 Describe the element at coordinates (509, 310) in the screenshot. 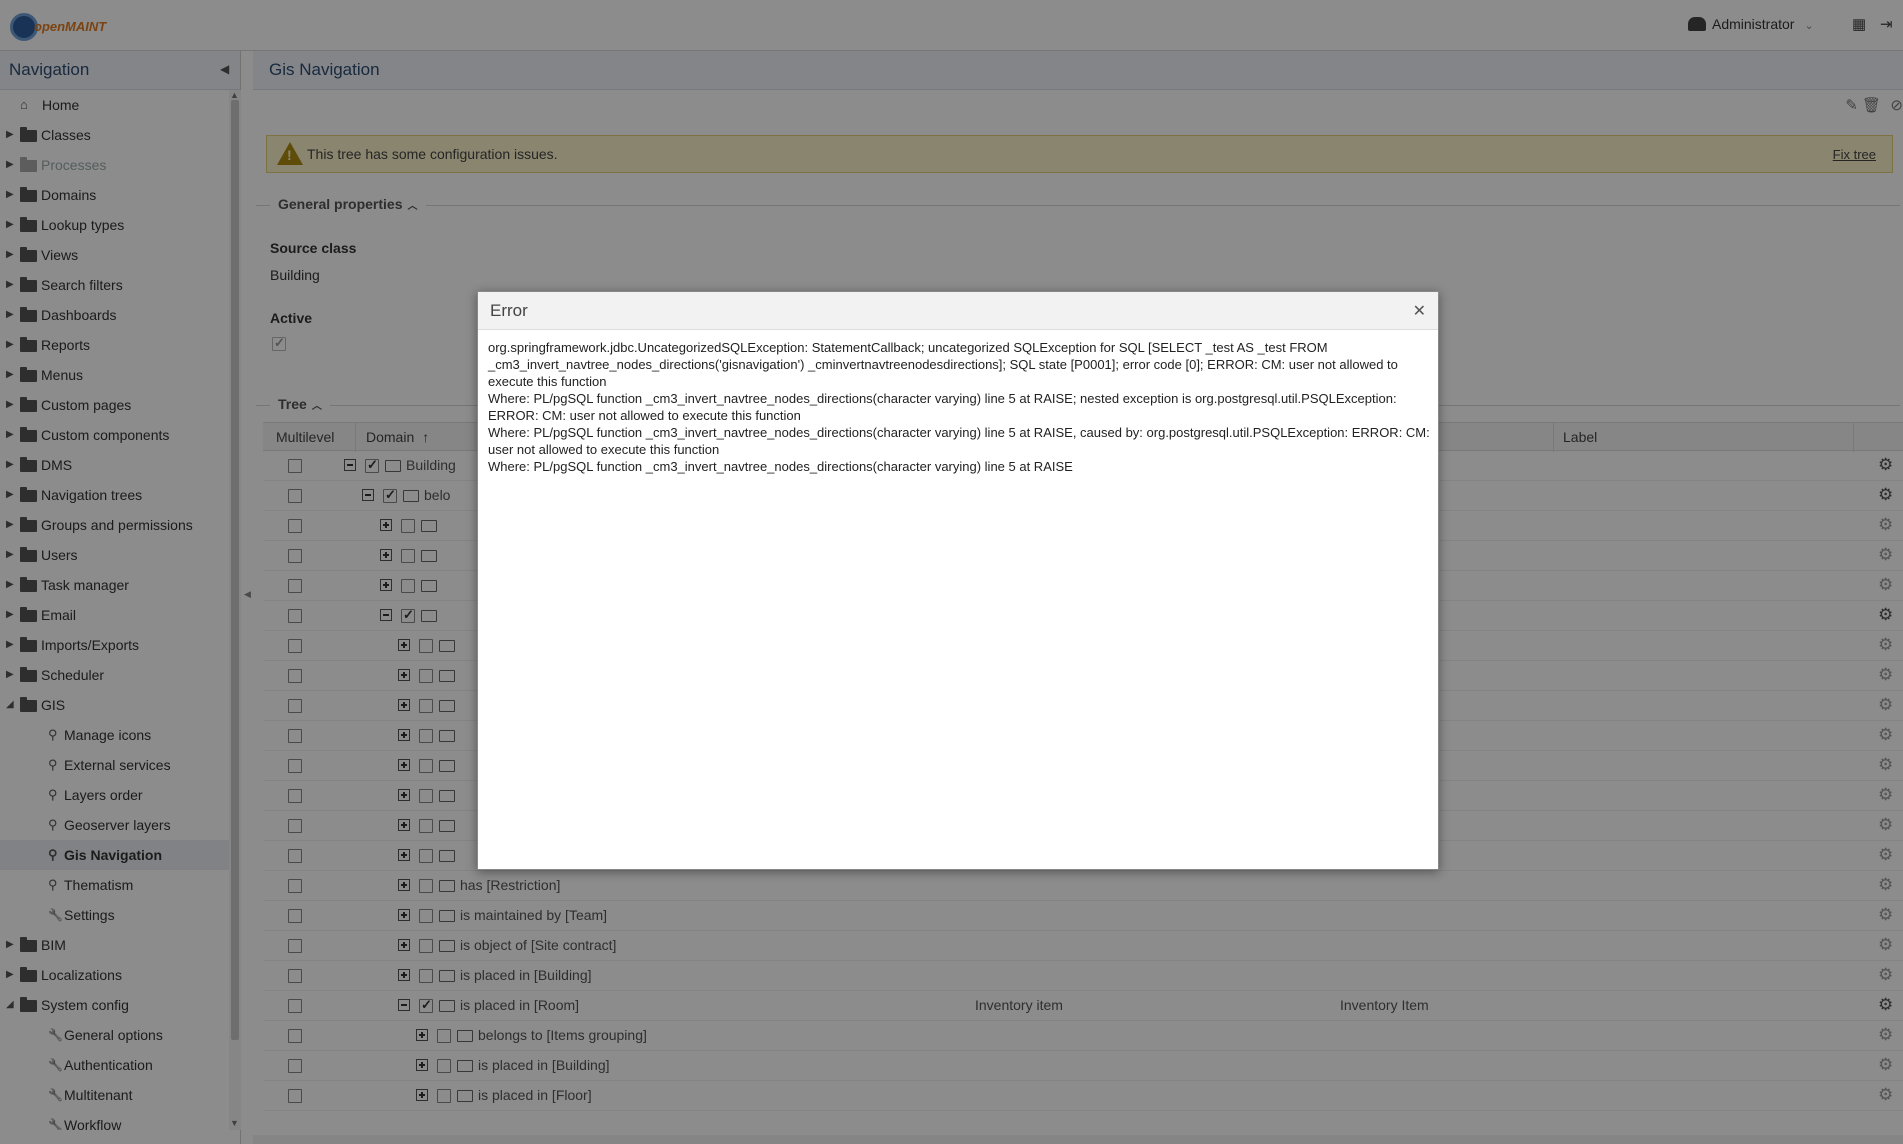

I see `dialog-title: Error` at that location.